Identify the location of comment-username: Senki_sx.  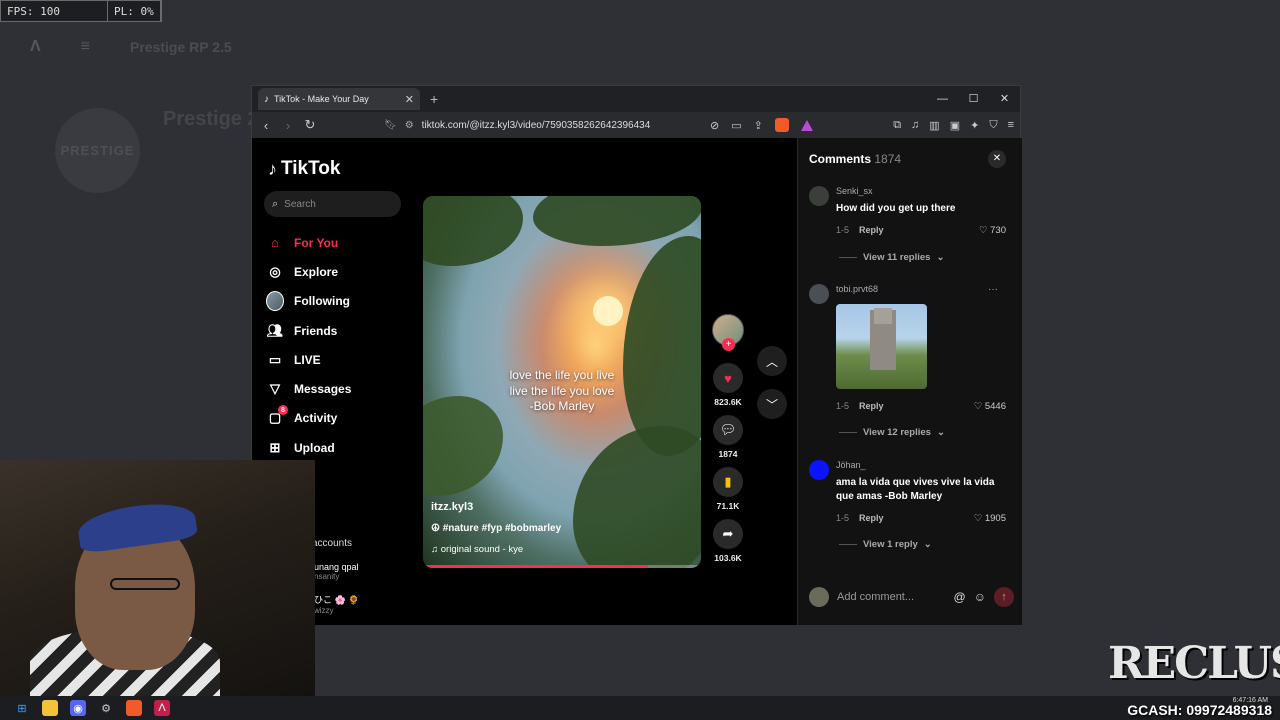
(854, 191).